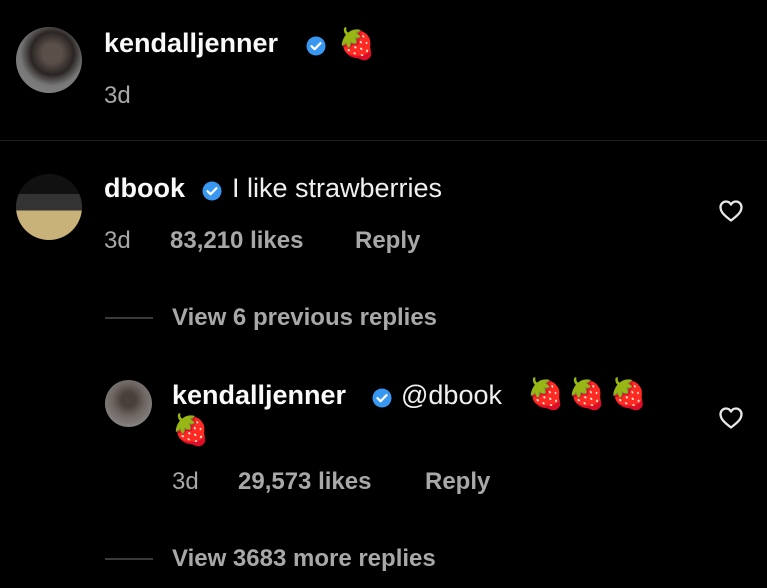 This screenshot has width=767, height=588. I want to click on comment-text: I like strawberries, so click(337, 188).